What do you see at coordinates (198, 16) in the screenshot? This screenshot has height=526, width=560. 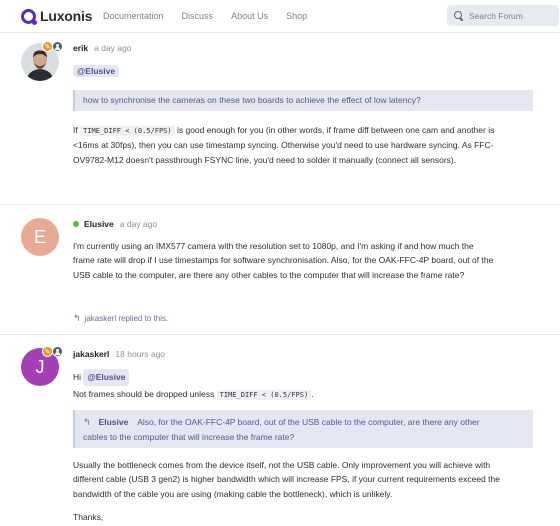 I see `nav-discuss: Discuss` at bounding box center [198, 16].